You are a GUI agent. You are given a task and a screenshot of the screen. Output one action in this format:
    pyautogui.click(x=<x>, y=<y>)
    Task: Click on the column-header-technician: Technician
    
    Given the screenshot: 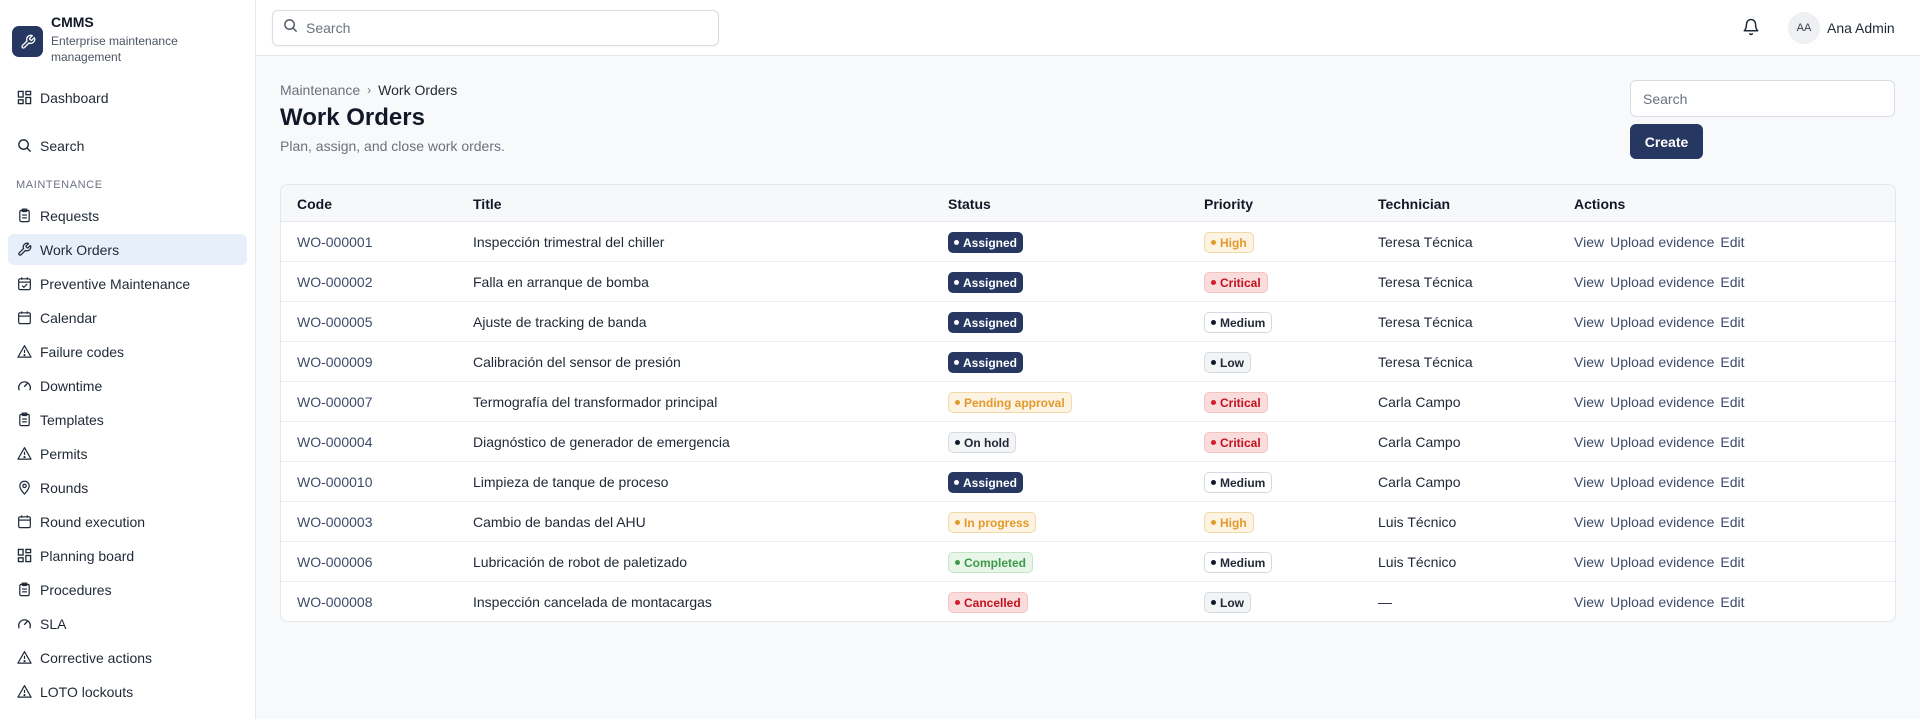 What is the action you would take?
    pyautogui.click(x=1414, y=204)
    